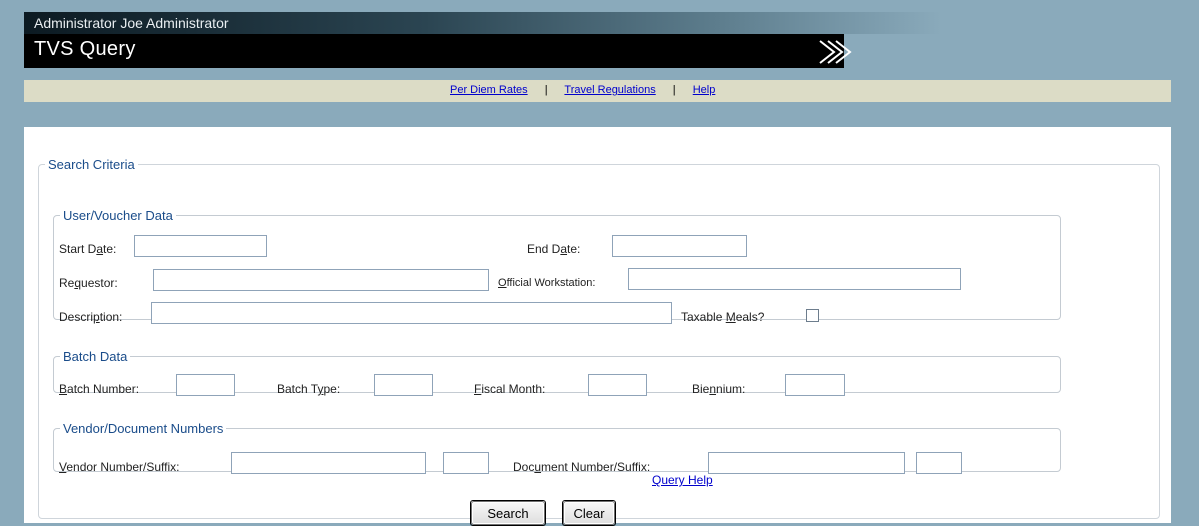 The width and height of the screenshot is (1199, 526). I want to click on biennium-input, so click(815, 385).